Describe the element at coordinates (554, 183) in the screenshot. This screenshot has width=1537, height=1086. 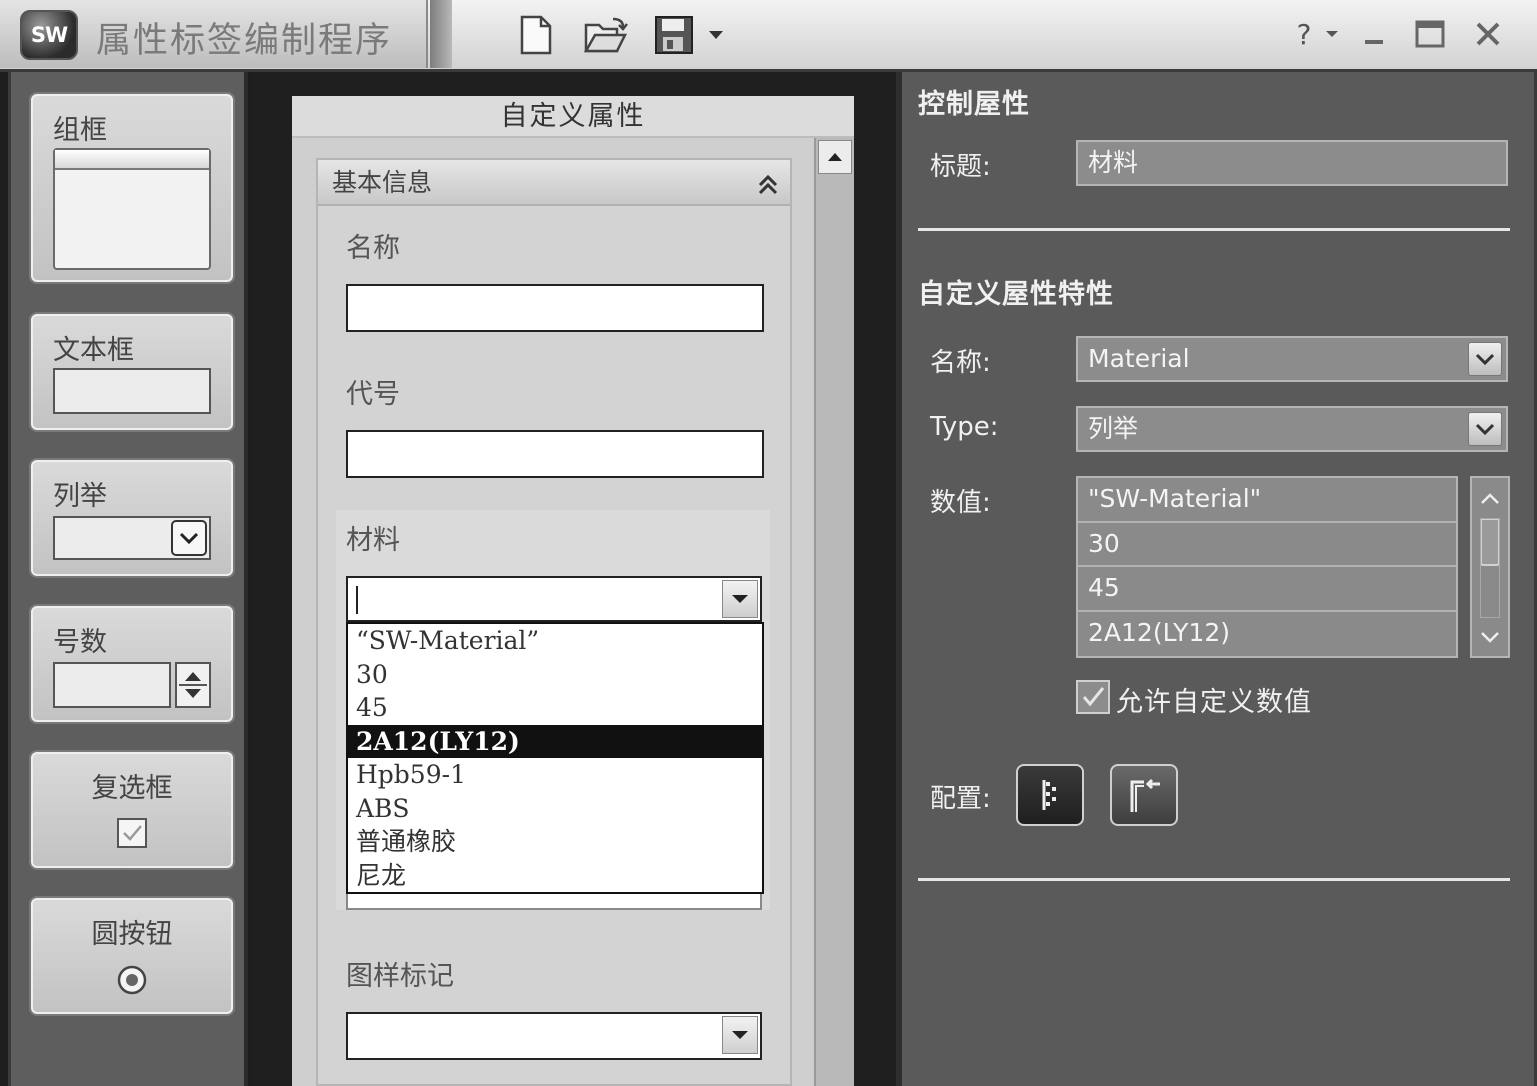
I see `group-header: 基本信息` at that location.